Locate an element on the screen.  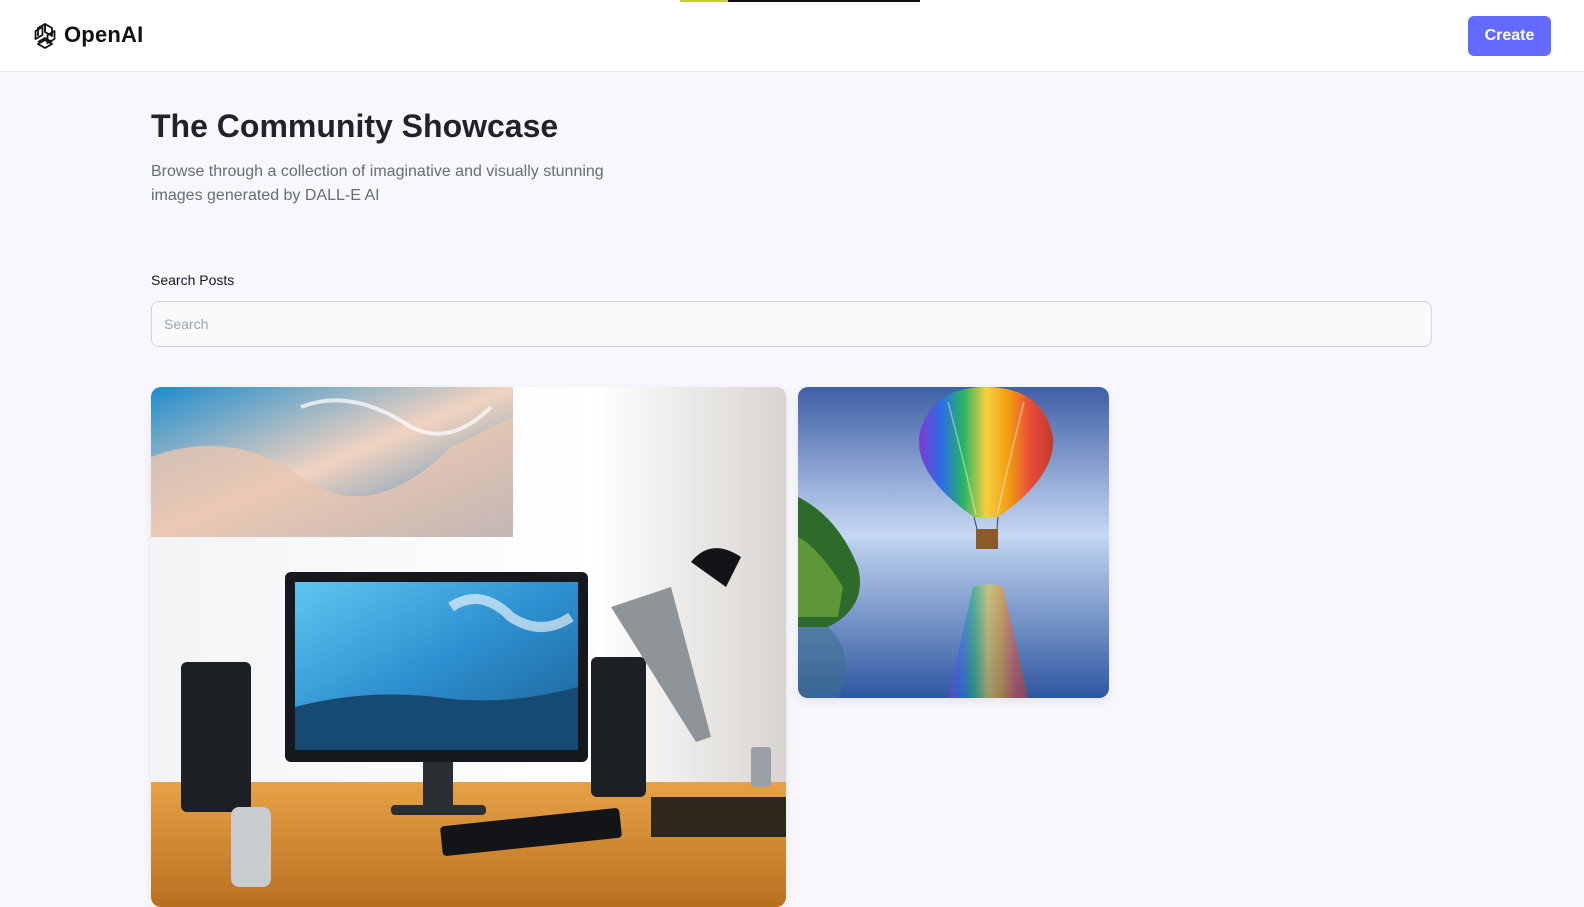
loading-progress-segment is located at coordinates (704, 1).